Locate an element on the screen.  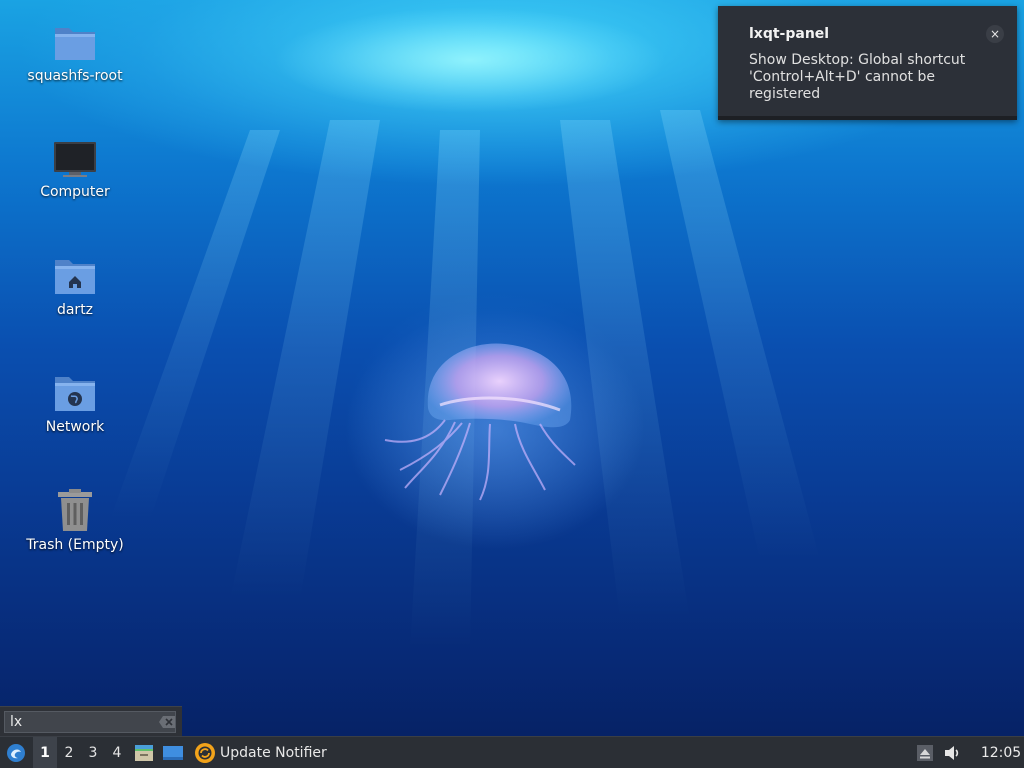
clock: 12:05 is located at coordinates (1001, 752).